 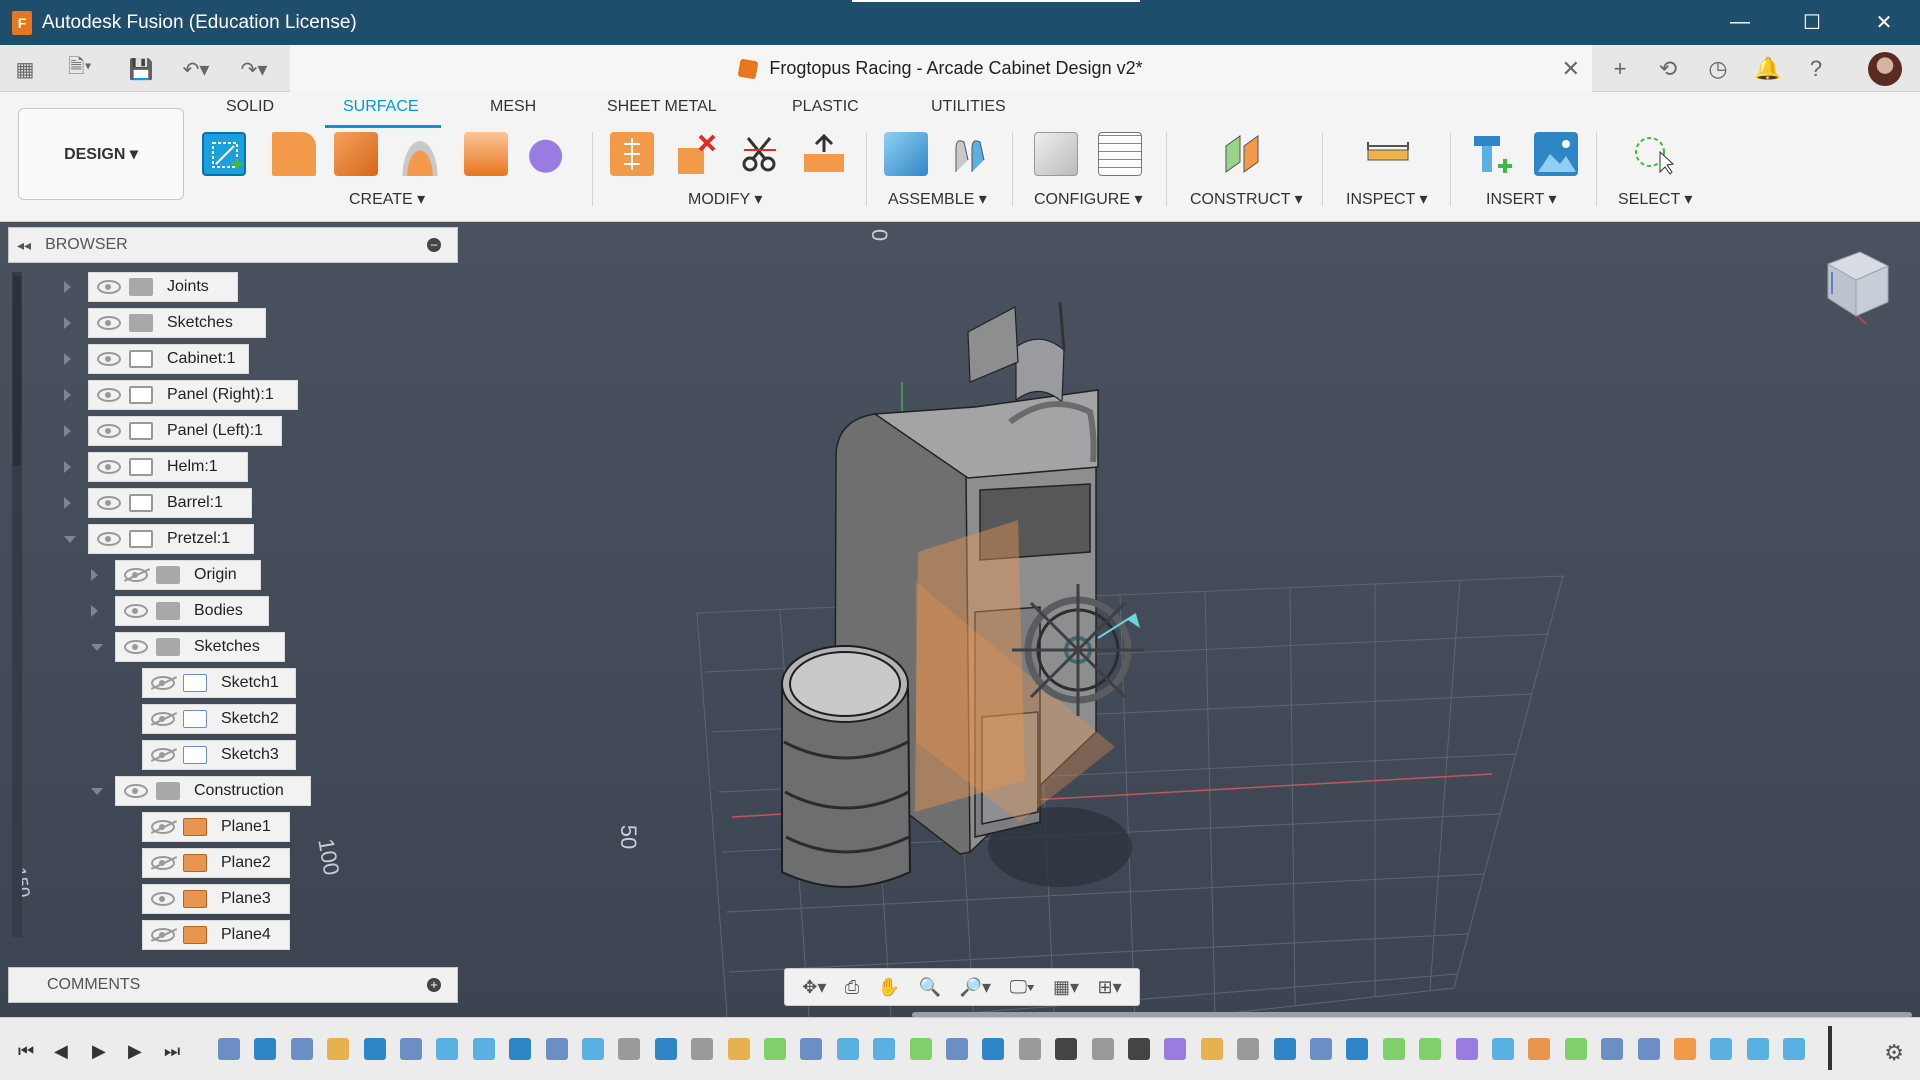 What do you see at coordinates (196, 69) in the screenshot?
I see `undo-icon: ↶▾` at bounding box center [196, 69].